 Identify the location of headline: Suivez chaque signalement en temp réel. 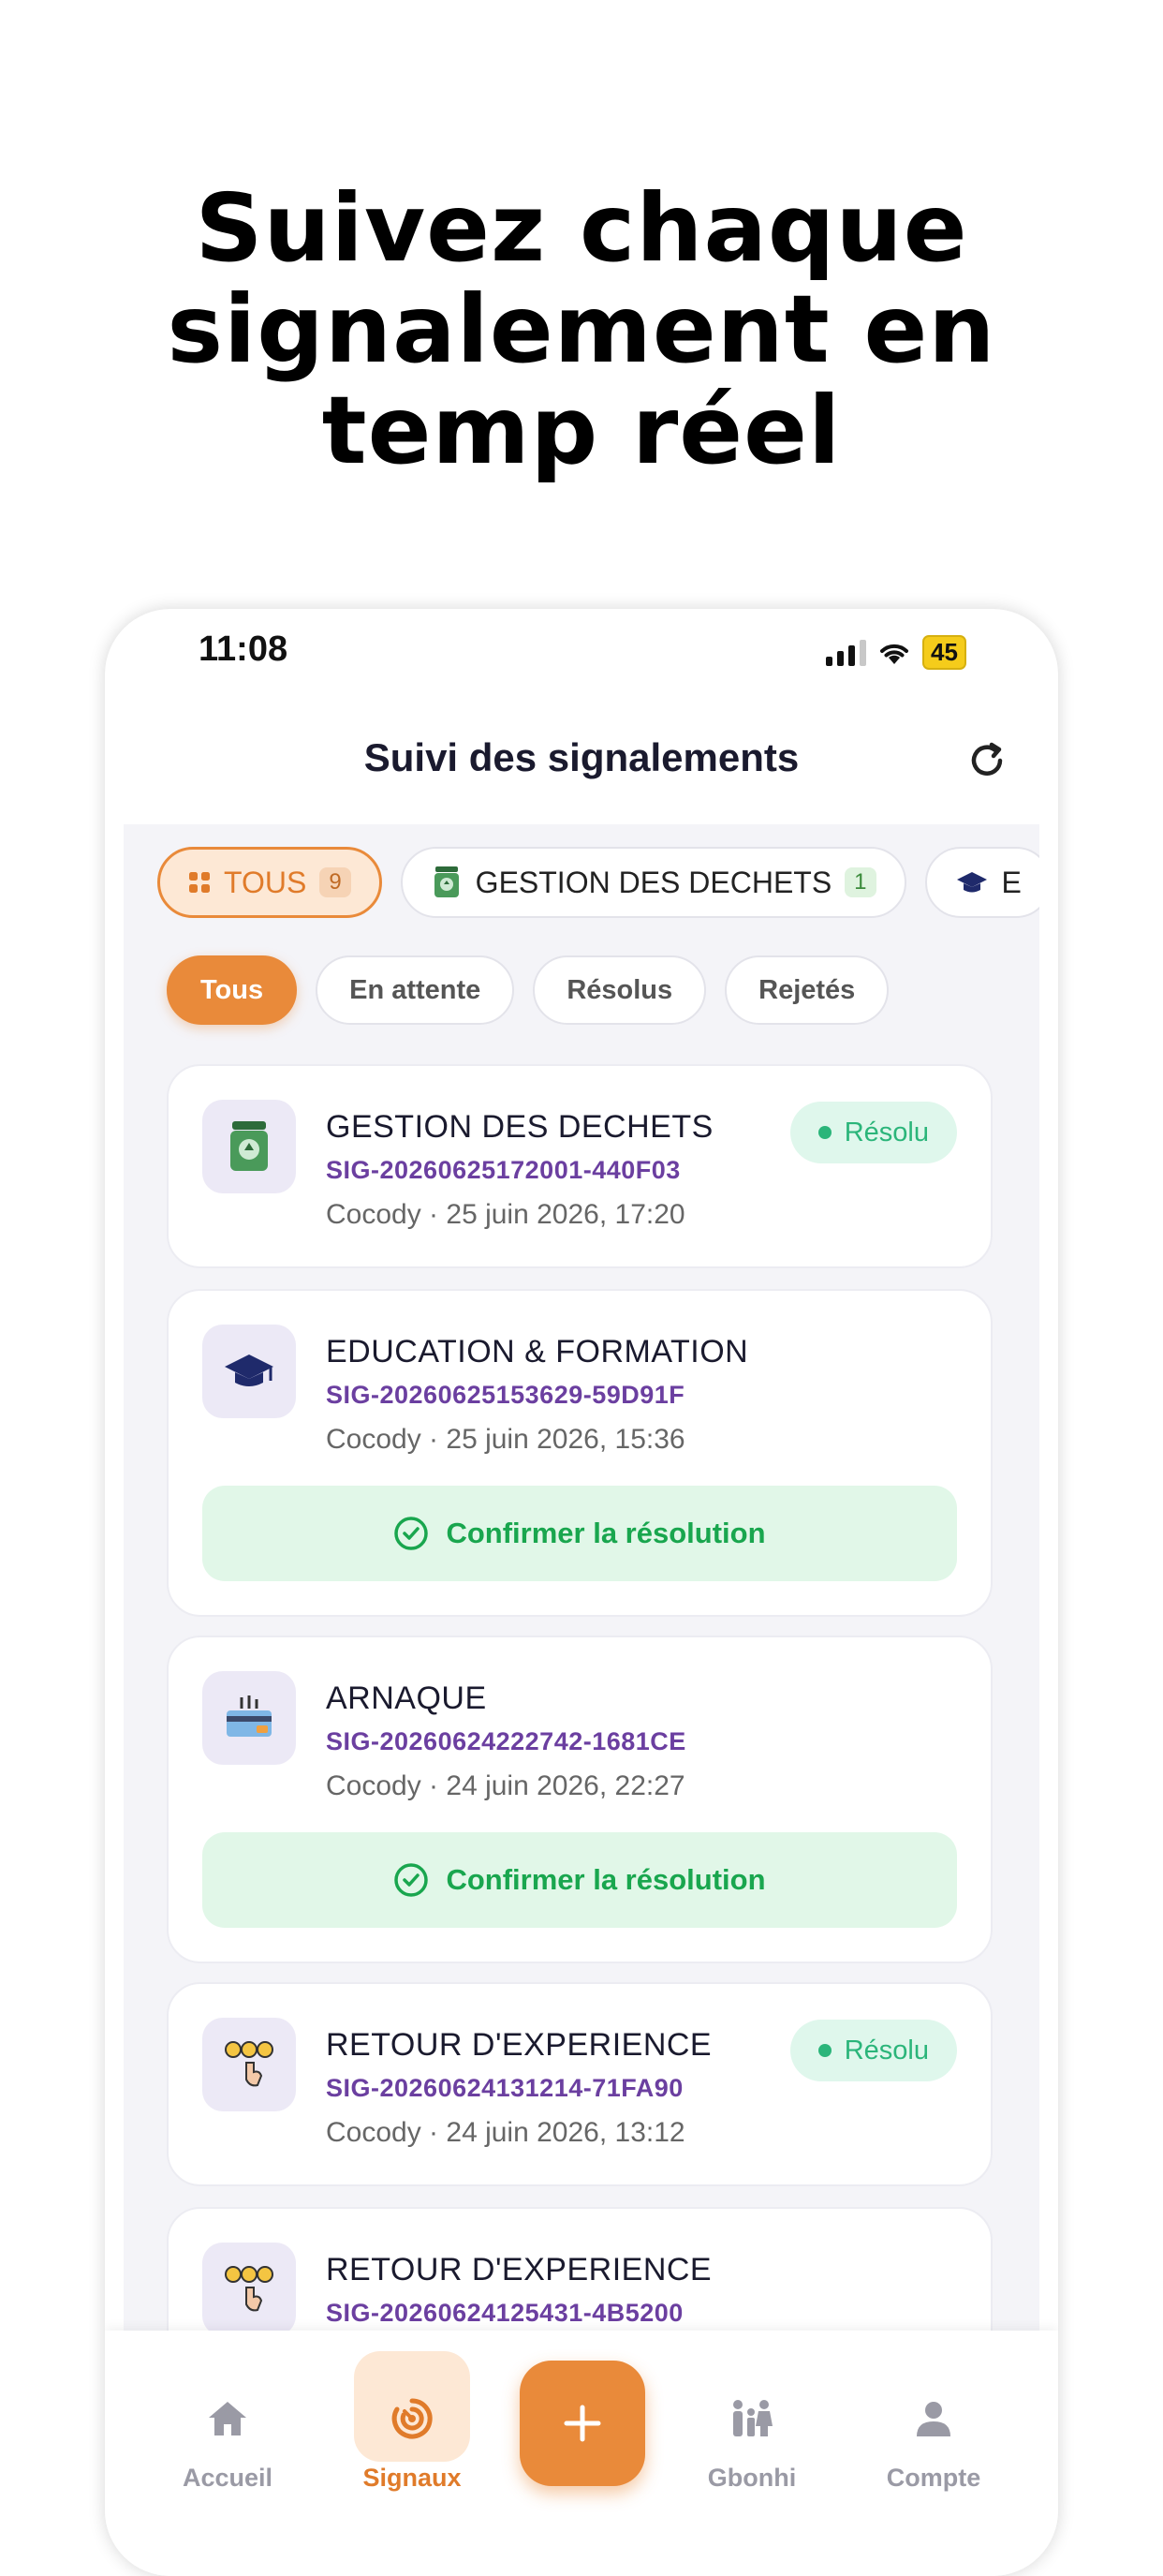
(581, 330).